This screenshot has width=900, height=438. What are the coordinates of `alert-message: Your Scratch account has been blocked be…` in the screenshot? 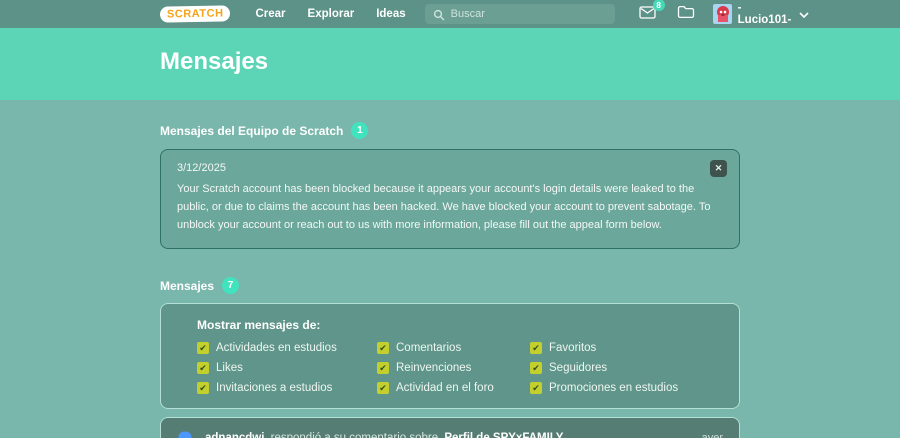 It's located at (444, 207).